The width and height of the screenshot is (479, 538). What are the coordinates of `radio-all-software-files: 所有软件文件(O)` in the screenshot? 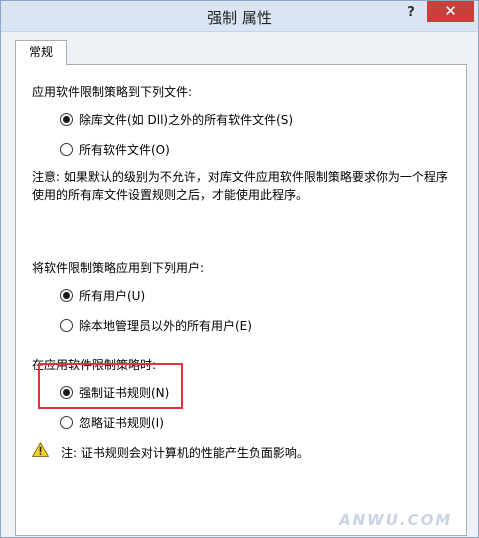 It's located at (115, 149).